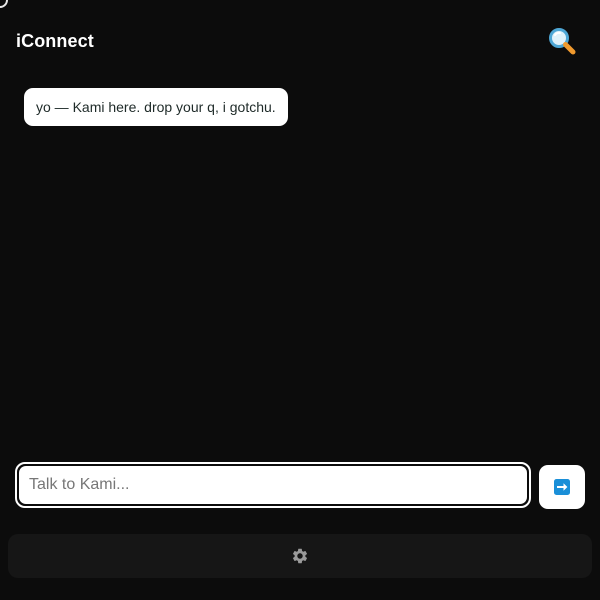 This screenshot has height=600, width=600. I want to click on chat-input-wrapper, so click(273, 485).